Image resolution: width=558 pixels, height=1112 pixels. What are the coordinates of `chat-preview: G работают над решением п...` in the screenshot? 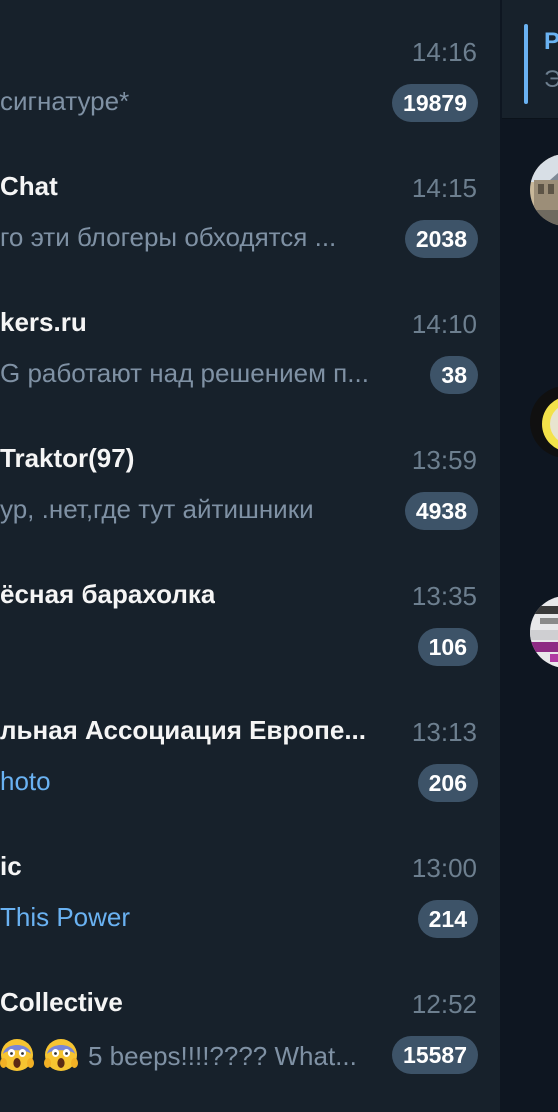 It's located at (184, 373).